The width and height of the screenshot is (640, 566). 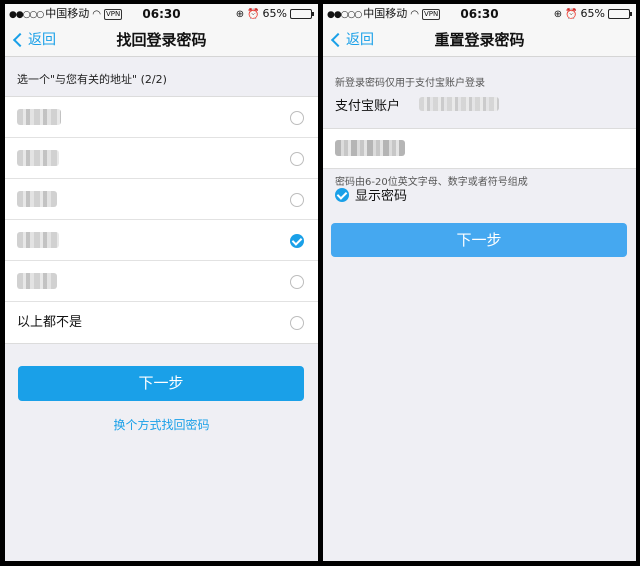 What do you see at coordinates (431, 182) in the screenshot?
I see `password-rule-hint: 密码由6-20位英文字母、数字或者符号组成` at bounding box center [431, 182].